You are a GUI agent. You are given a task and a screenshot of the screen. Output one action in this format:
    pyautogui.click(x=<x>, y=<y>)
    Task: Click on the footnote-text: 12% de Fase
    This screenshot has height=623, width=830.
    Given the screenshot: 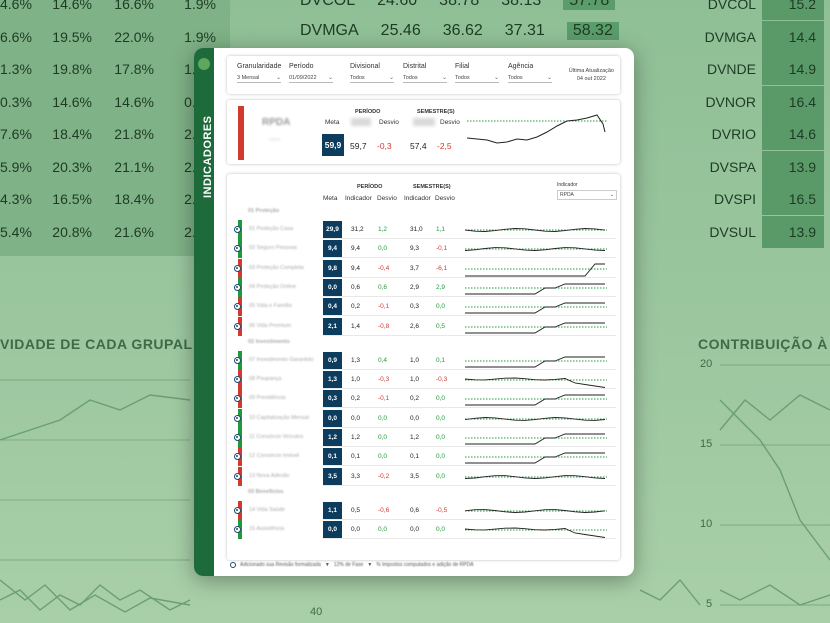 What is the action you would take?
    pyautogui.click(x=348, y=565)
    